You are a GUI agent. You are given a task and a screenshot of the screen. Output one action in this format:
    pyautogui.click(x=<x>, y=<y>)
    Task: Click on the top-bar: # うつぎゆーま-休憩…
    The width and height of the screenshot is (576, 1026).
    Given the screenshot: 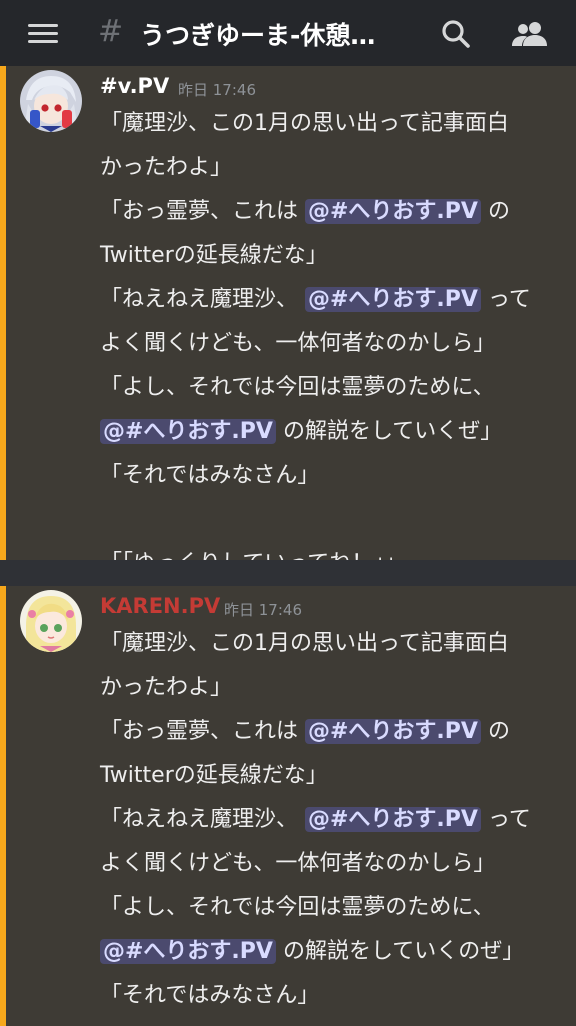 What is the action you would take?
    pyautogui.click(x=288, y=33)
    